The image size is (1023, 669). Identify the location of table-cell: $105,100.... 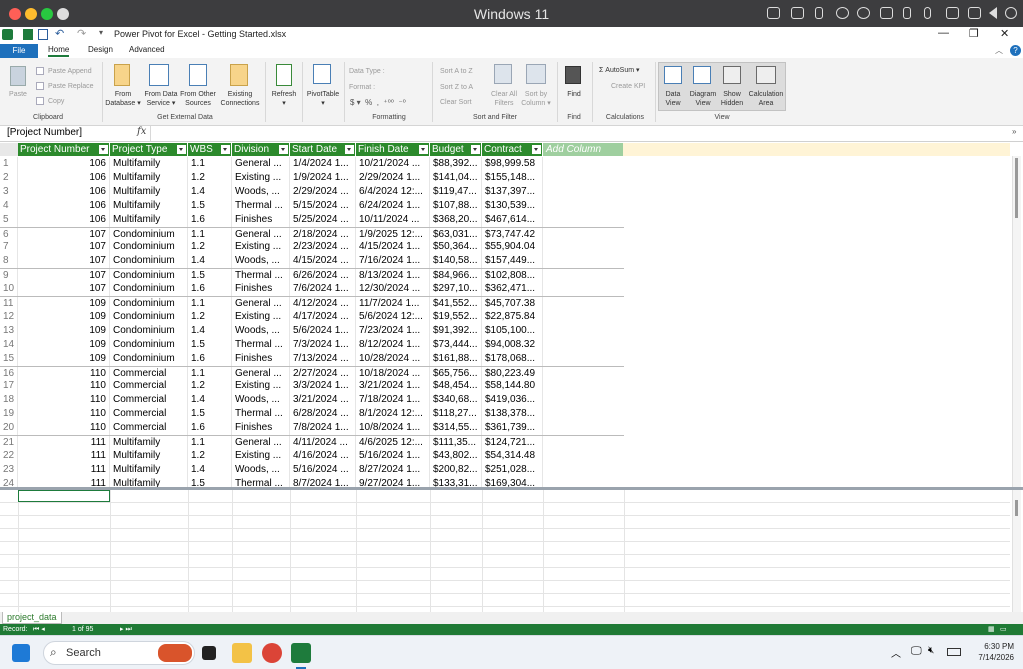
(512, 330).